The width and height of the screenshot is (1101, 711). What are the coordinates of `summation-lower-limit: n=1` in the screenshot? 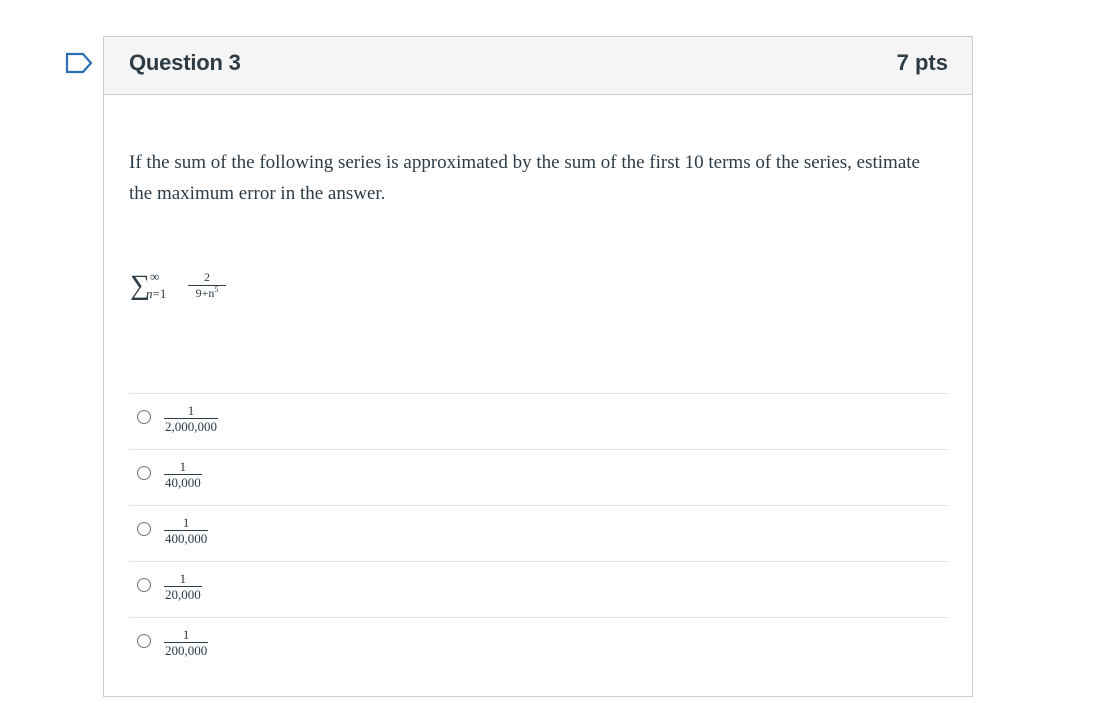 It's located at (156, 293).